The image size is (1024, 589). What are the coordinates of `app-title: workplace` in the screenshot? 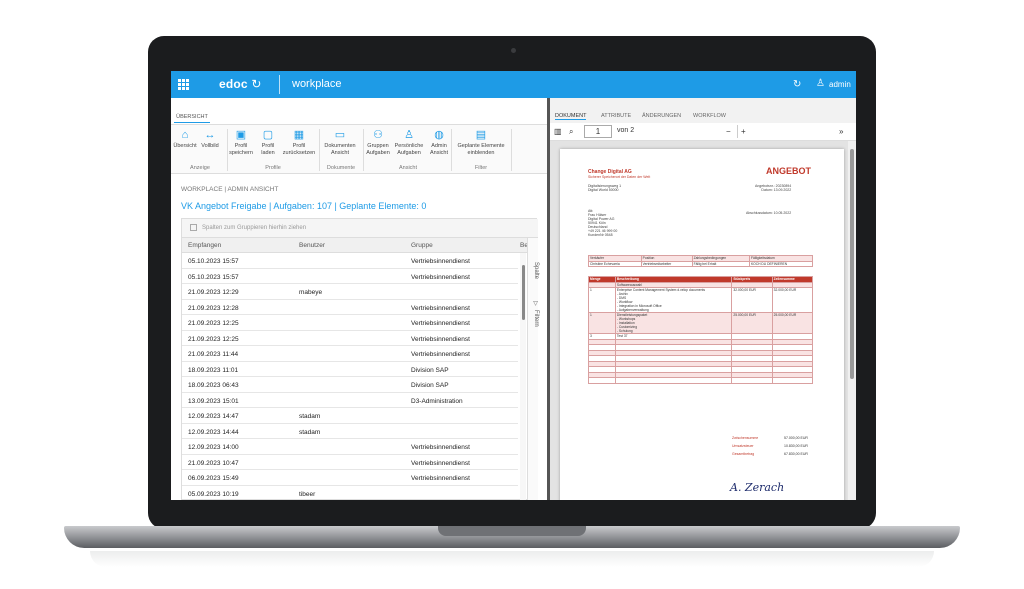 It's located at (317, 84).